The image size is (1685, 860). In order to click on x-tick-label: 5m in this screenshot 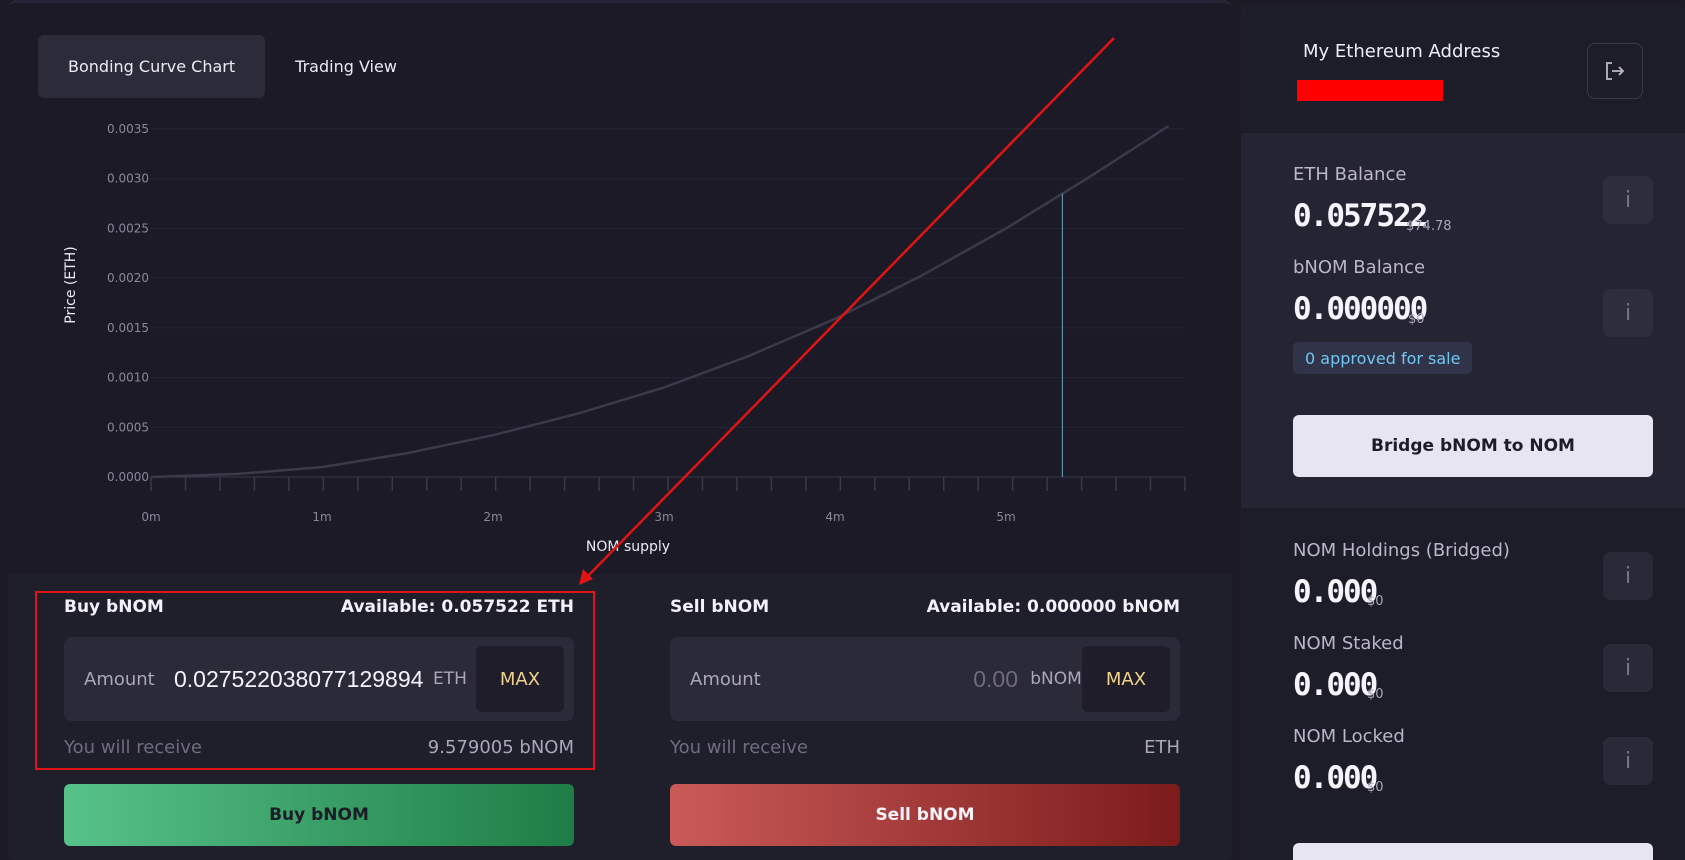, I will do `click(1005, 517)`.